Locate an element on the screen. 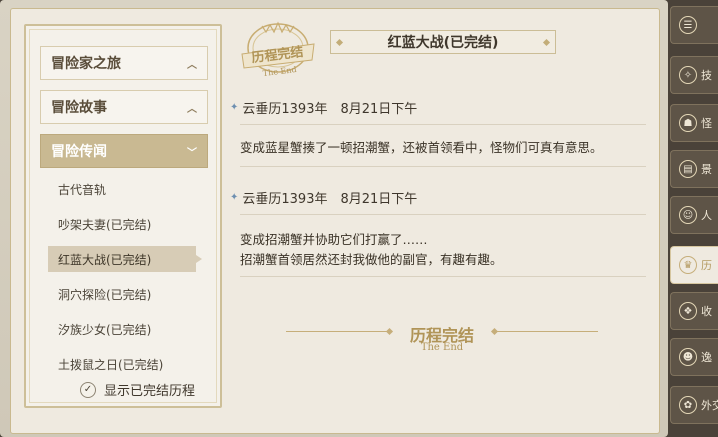 This screenshot has height=437, width=718. diplomacy-icon: ✿ is located at coordinates (688, 405).